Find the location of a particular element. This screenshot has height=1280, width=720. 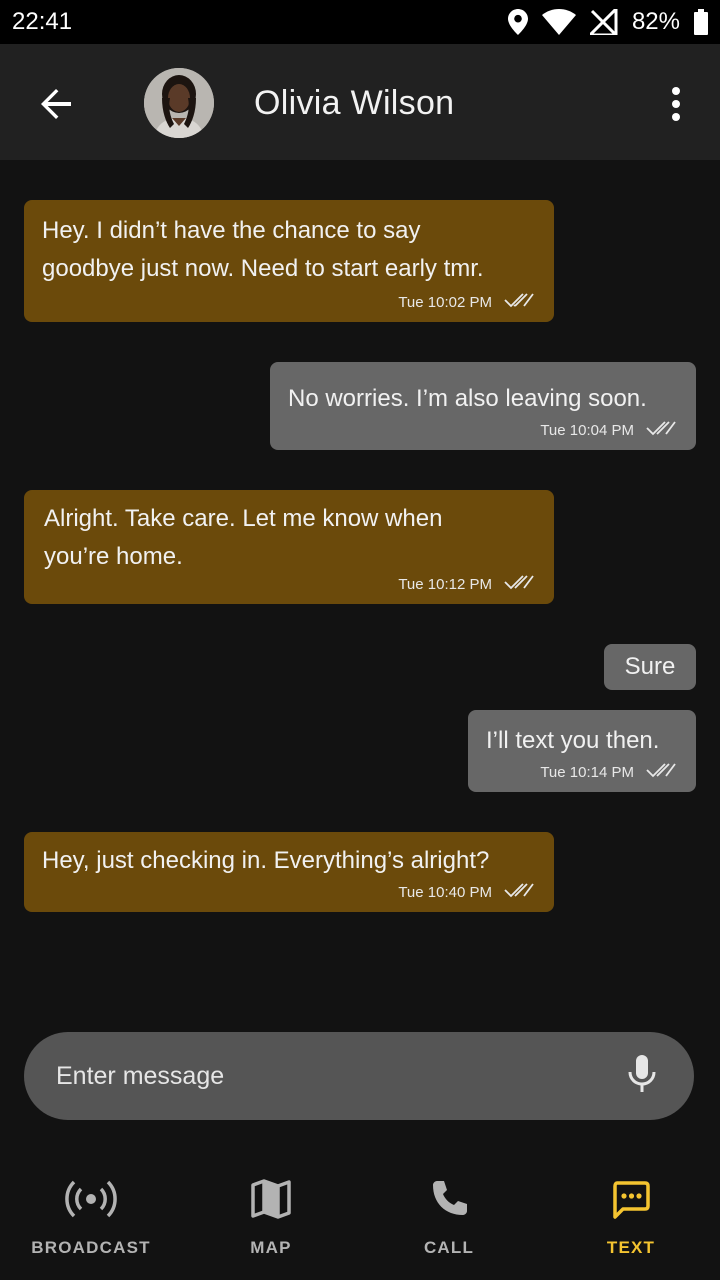

nav-call-label: CALL is located at coordinates (449, 1247).